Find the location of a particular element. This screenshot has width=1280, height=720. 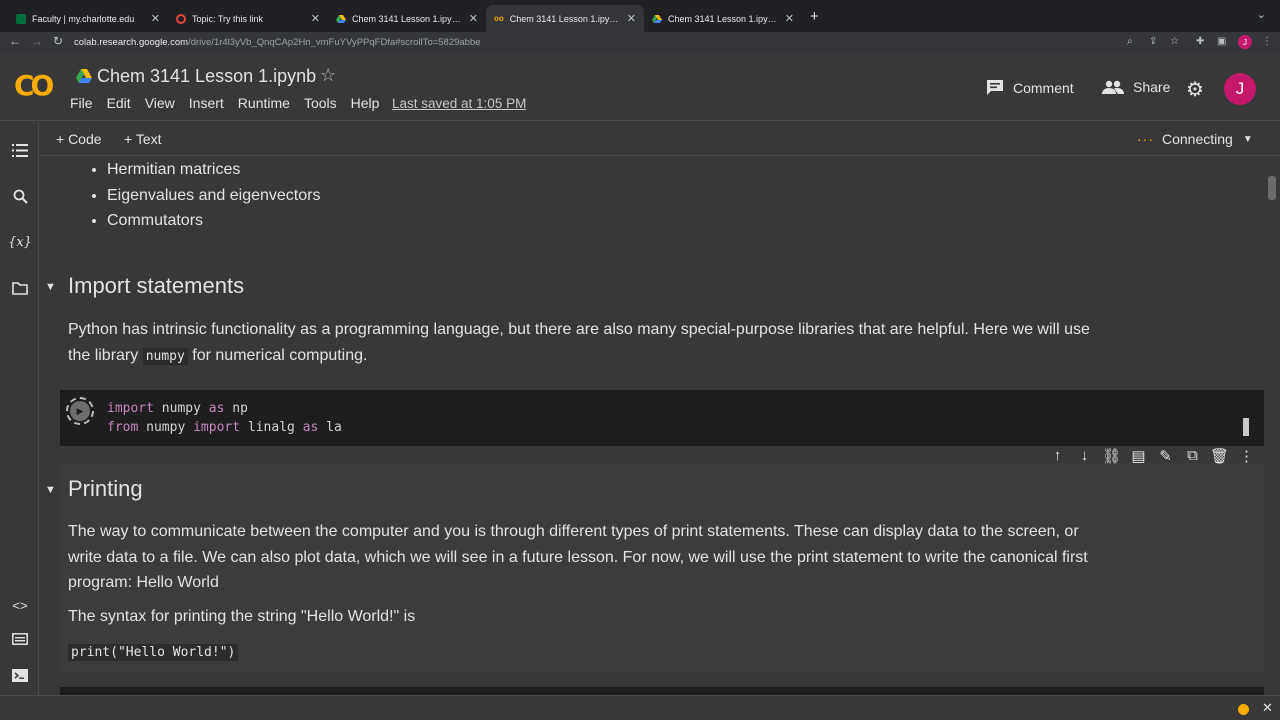

keyword: from is located at coordinates (123, 427).